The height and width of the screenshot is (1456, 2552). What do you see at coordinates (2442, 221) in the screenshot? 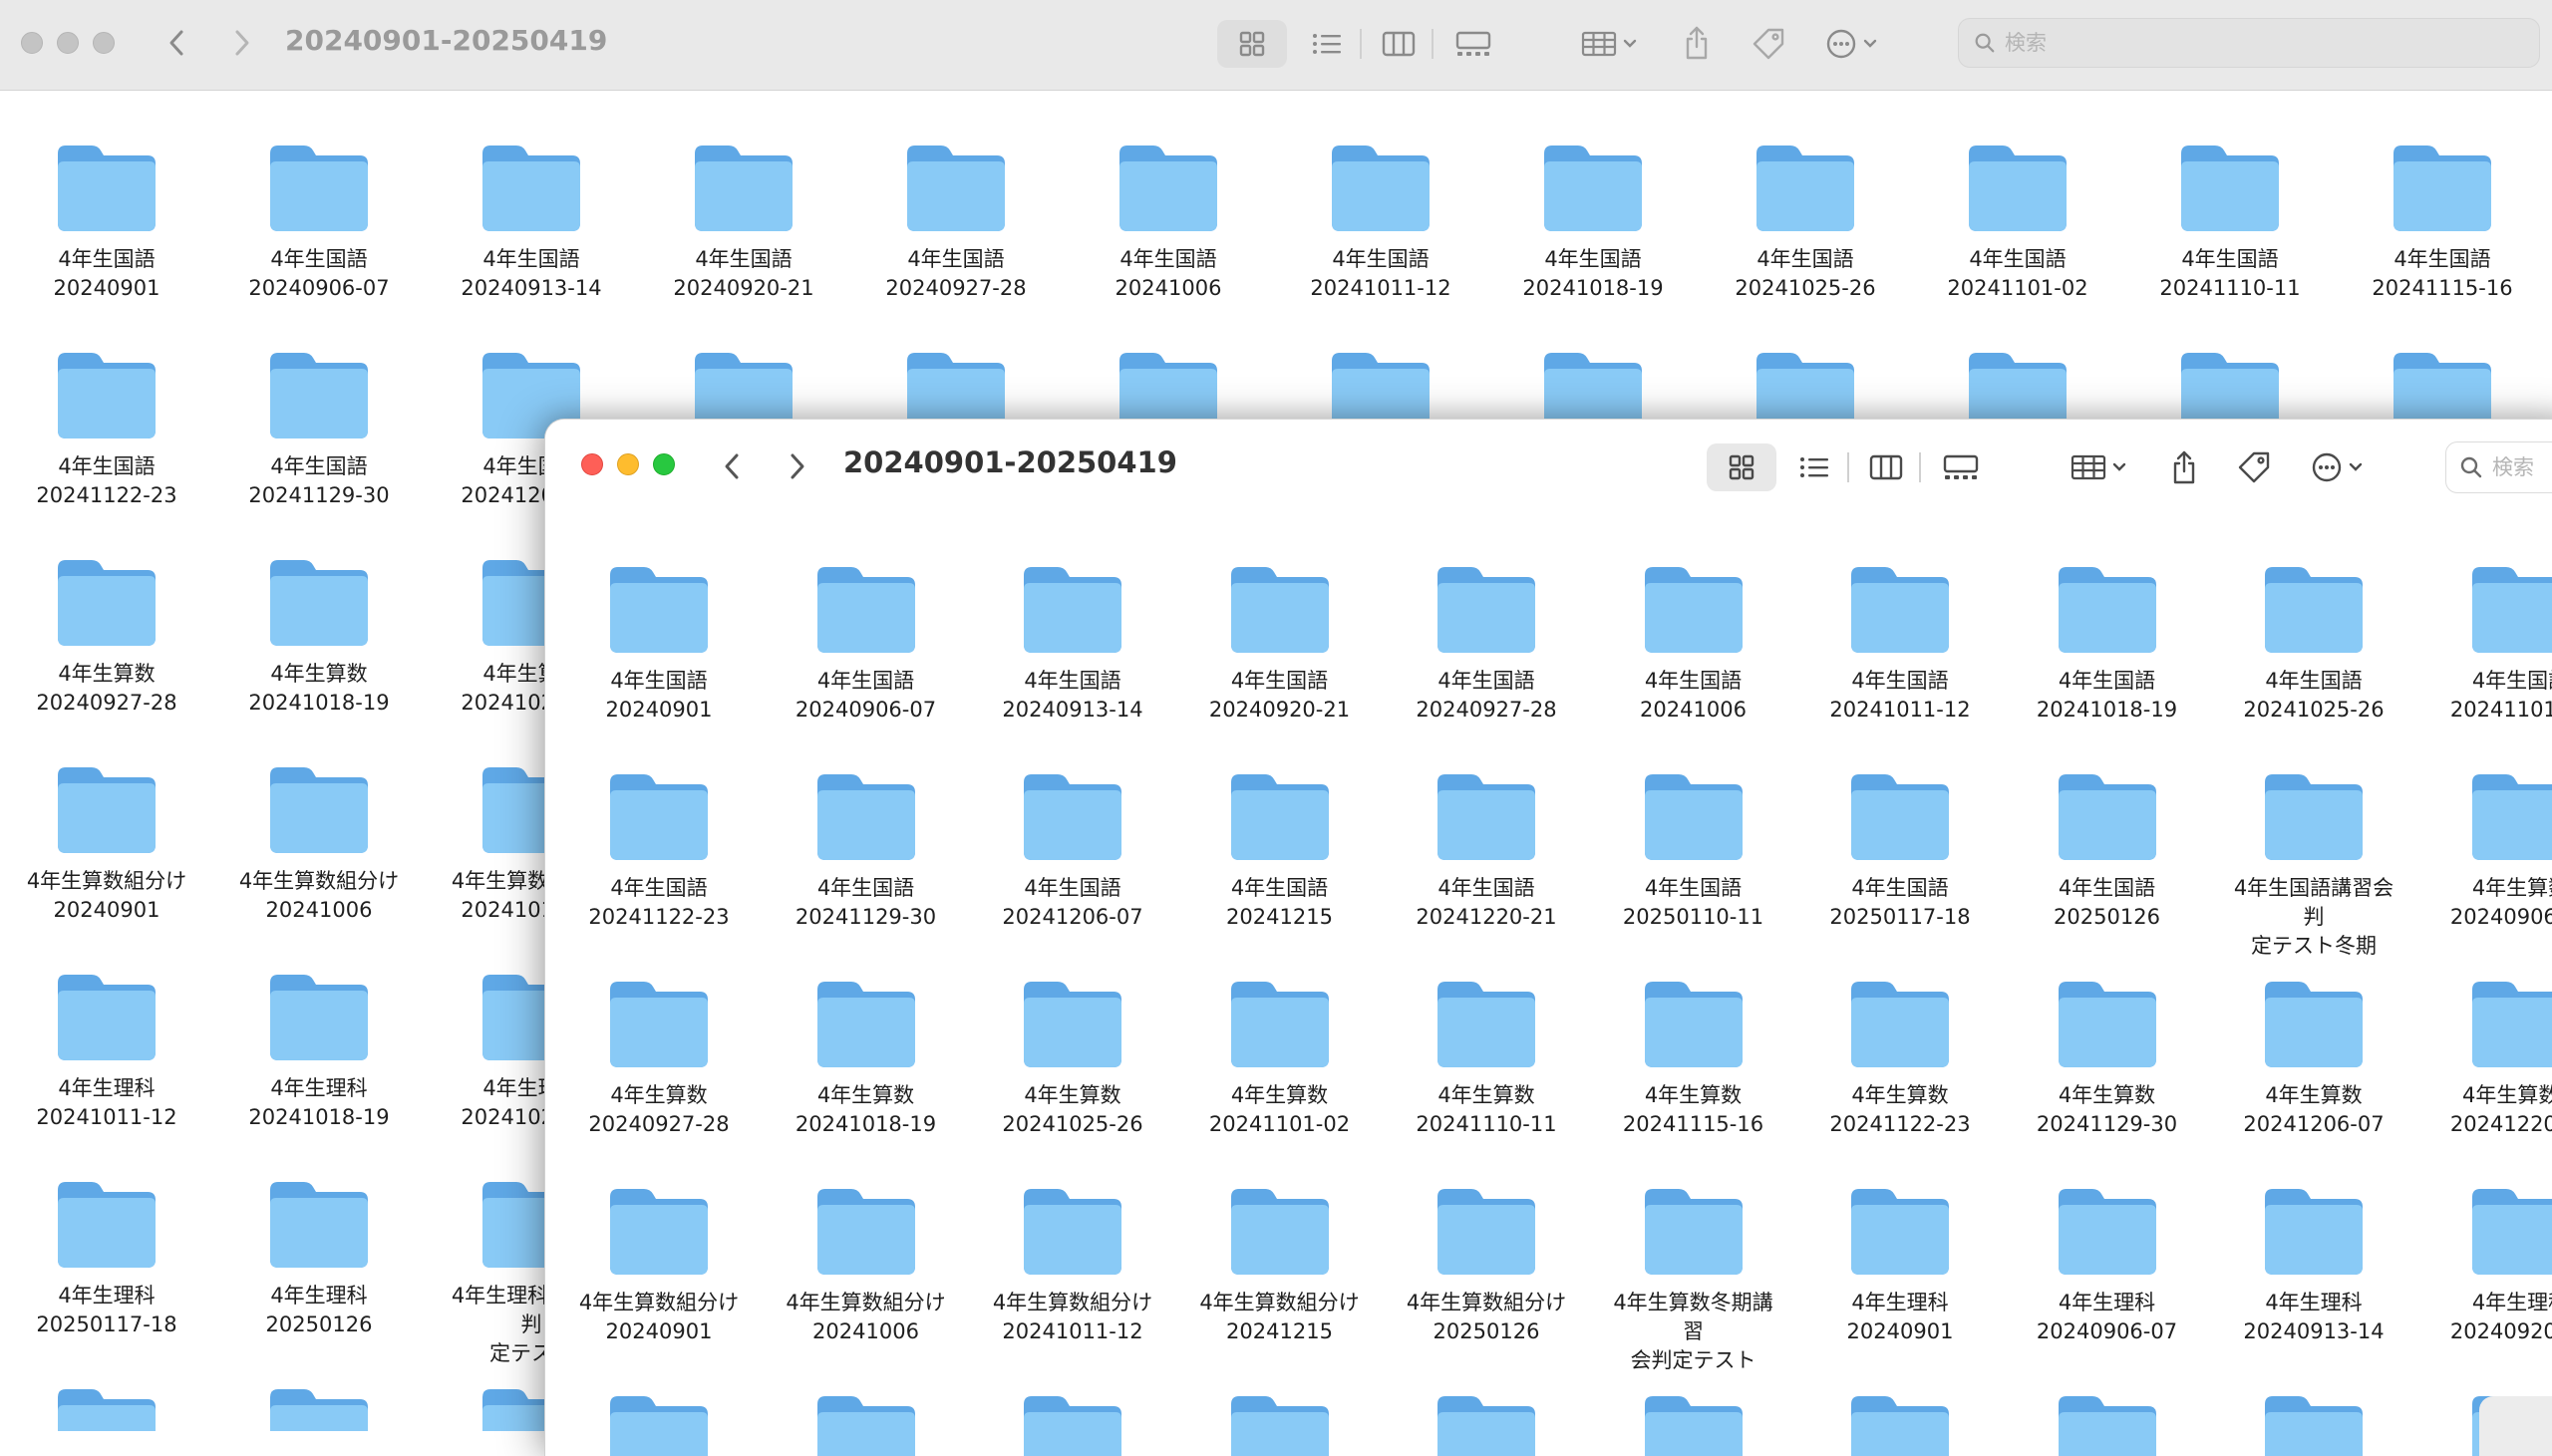
I see `back-folder-item: 4年生国語 20241115-16` at bounding box center [2442, 221].